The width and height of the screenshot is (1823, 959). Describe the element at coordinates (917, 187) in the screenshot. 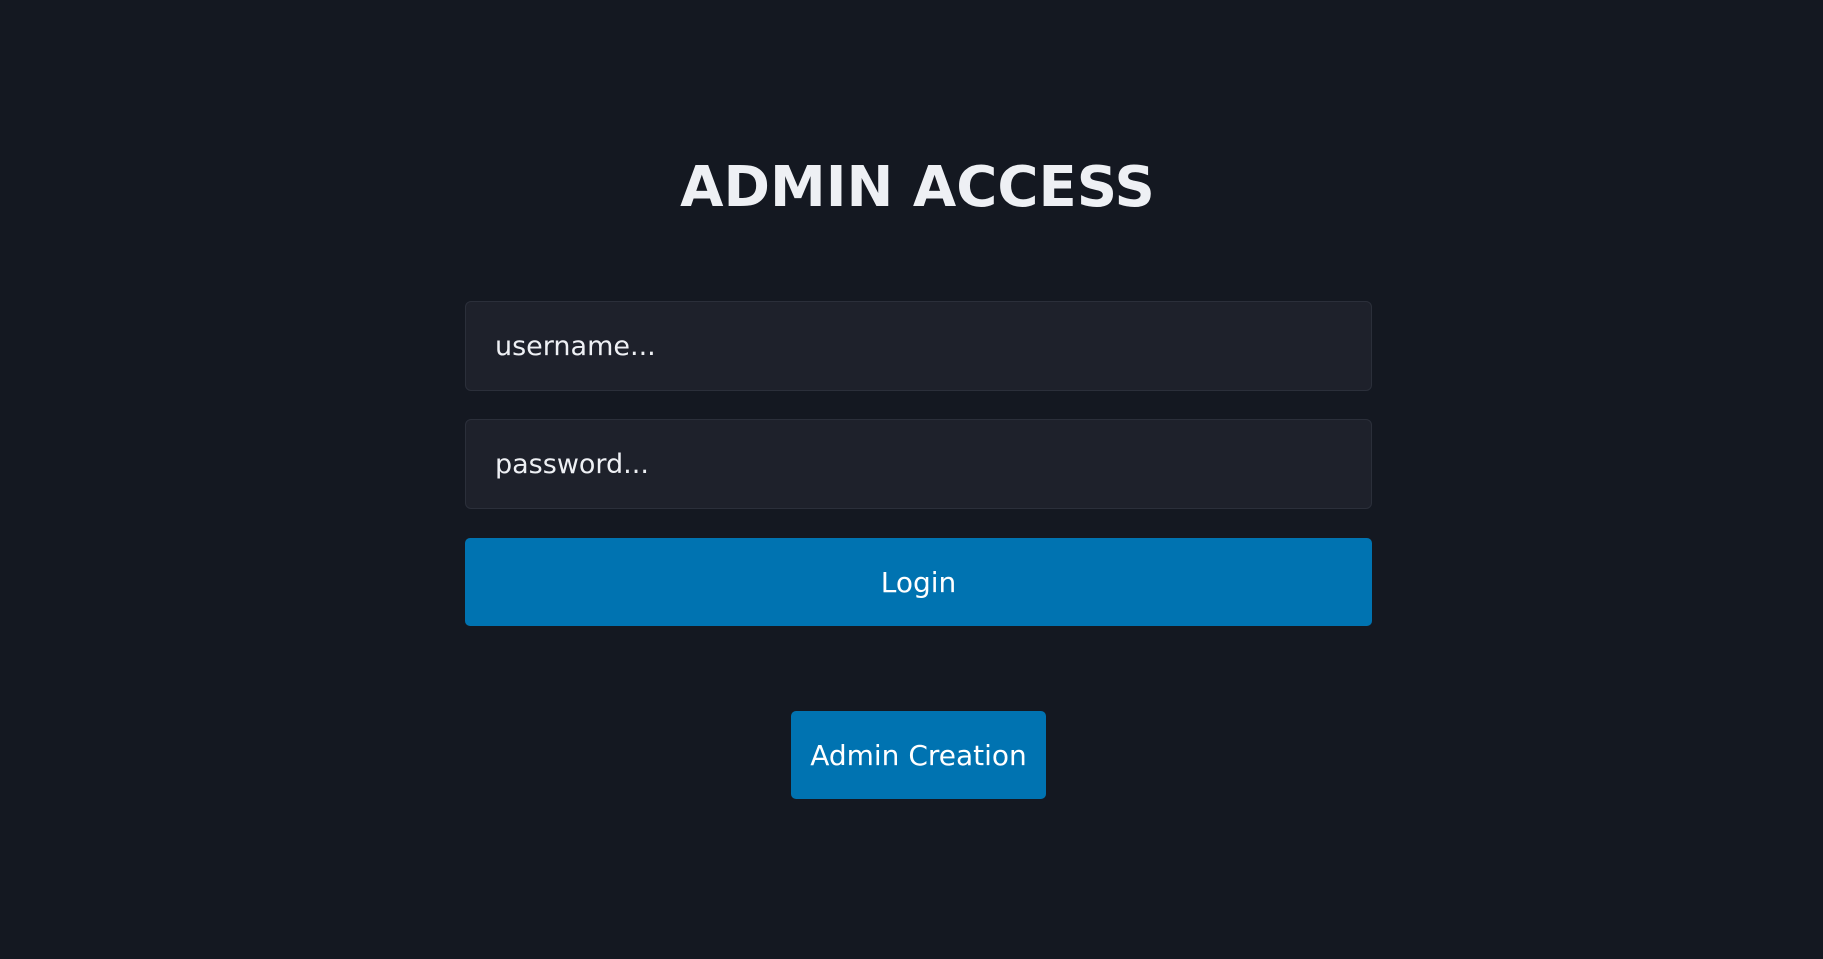

I see `page-title: ADMIN ACCESS` at that location.